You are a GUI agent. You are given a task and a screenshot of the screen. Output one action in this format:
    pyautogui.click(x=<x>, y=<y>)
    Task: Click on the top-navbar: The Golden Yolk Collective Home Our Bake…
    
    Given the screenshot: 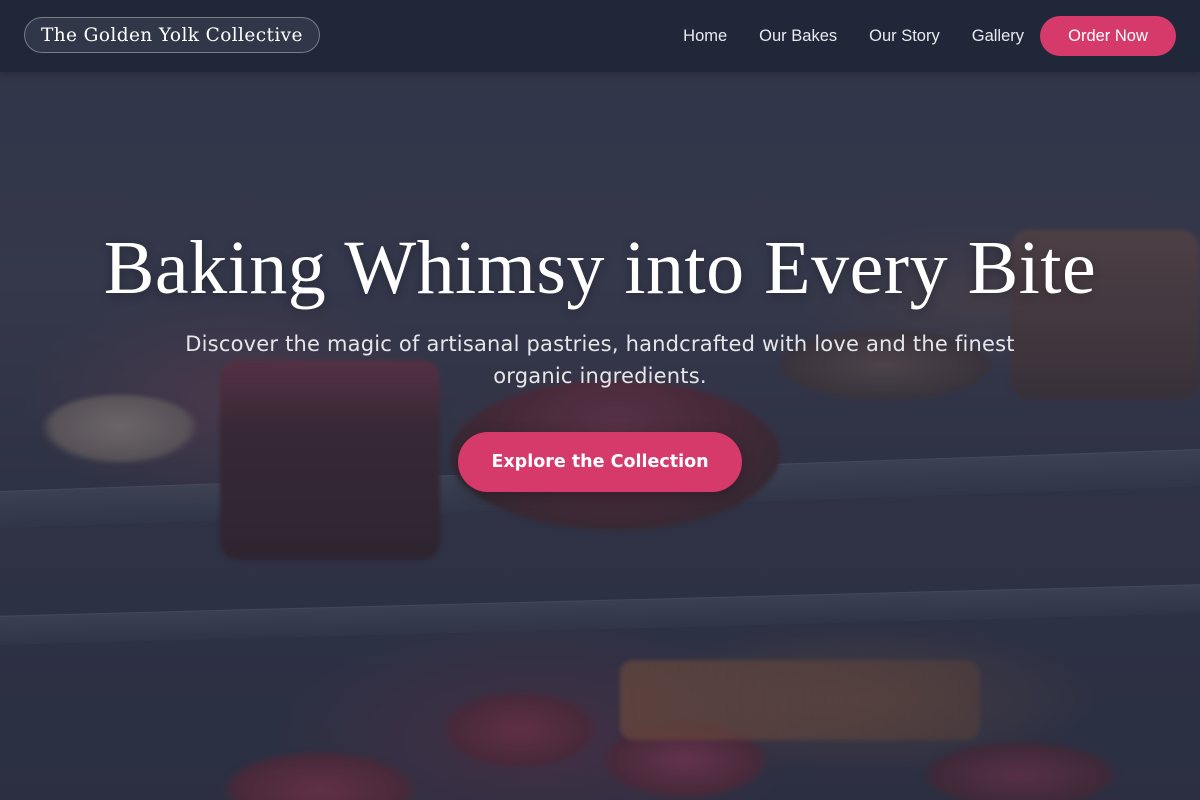 What is the action you would take?
    pyautogui.click(x=600, y=36)
    